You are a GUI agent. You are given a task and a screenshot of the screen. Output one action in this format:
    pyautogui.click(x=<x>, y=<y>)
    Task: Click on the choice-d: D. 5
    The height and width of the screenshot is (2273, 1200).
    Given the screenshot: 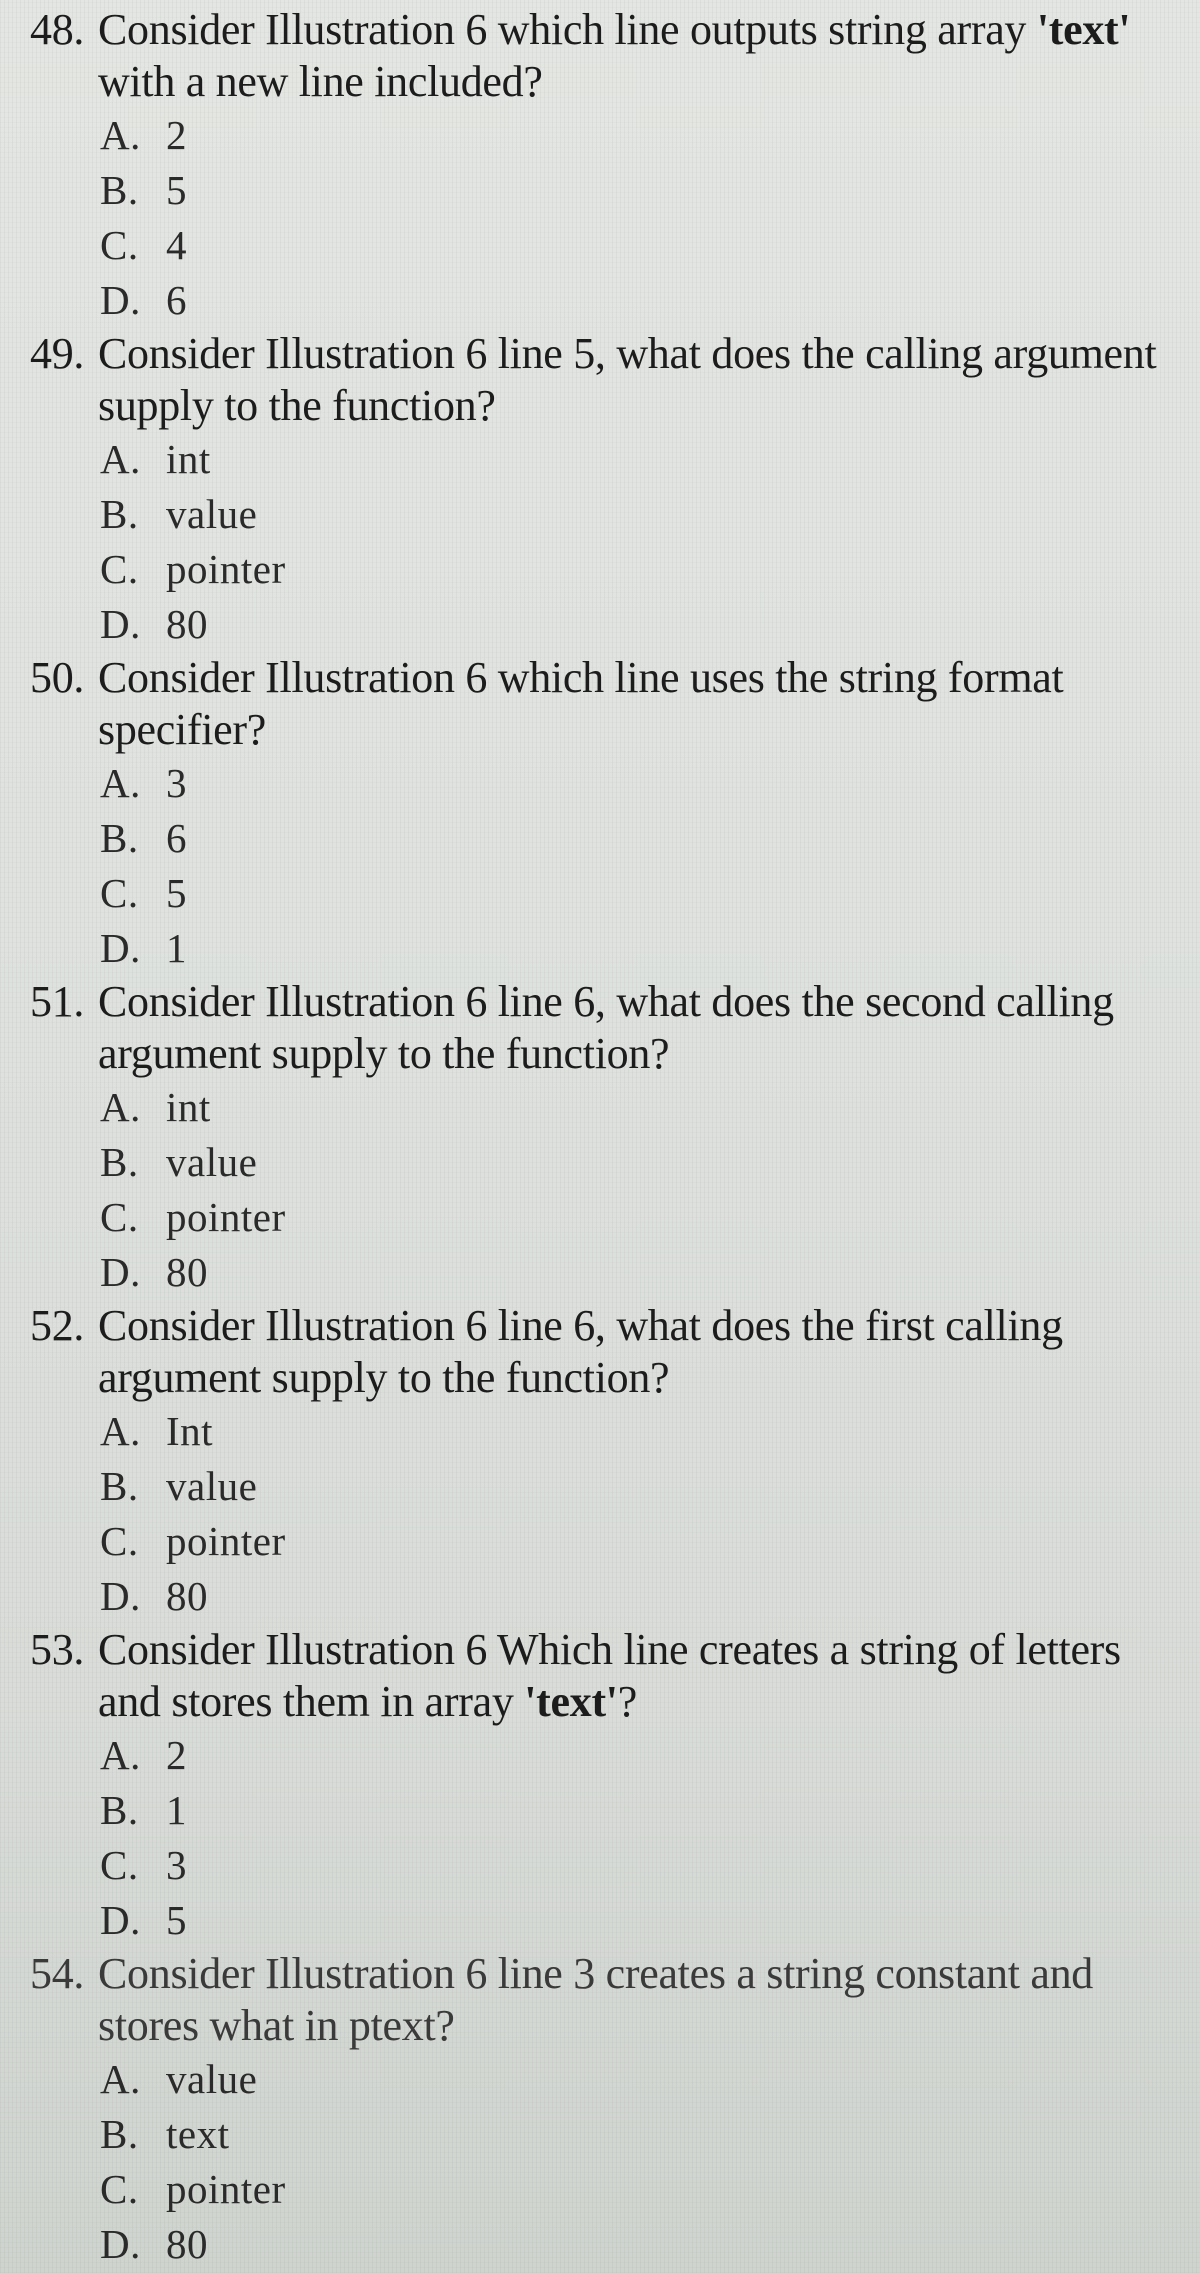 What is the action you would take?
    pyautogui.click(x=650, y=1920)
    